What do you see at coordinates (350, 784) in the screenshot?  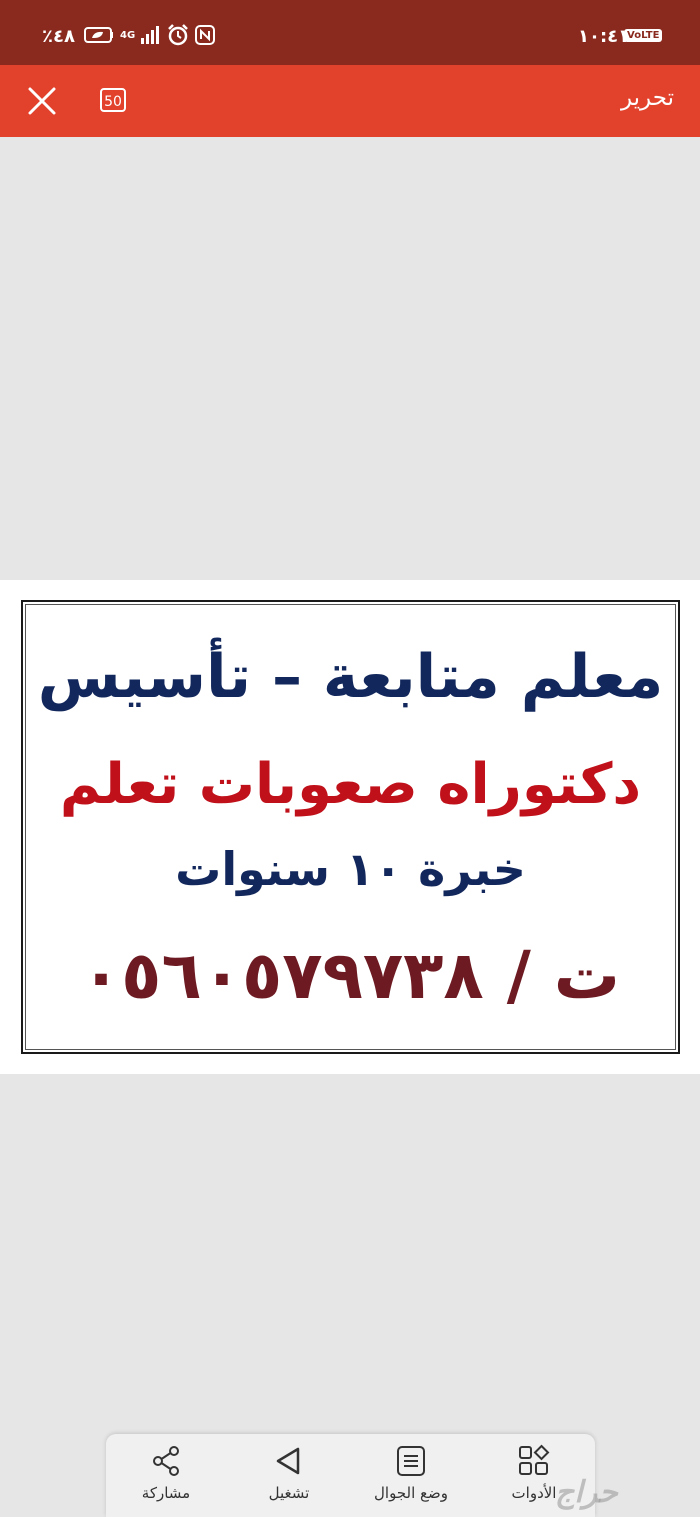 I see `headline-doctorate: دكتوراه صعوبات تعلم` at bounding box center [350, 784].